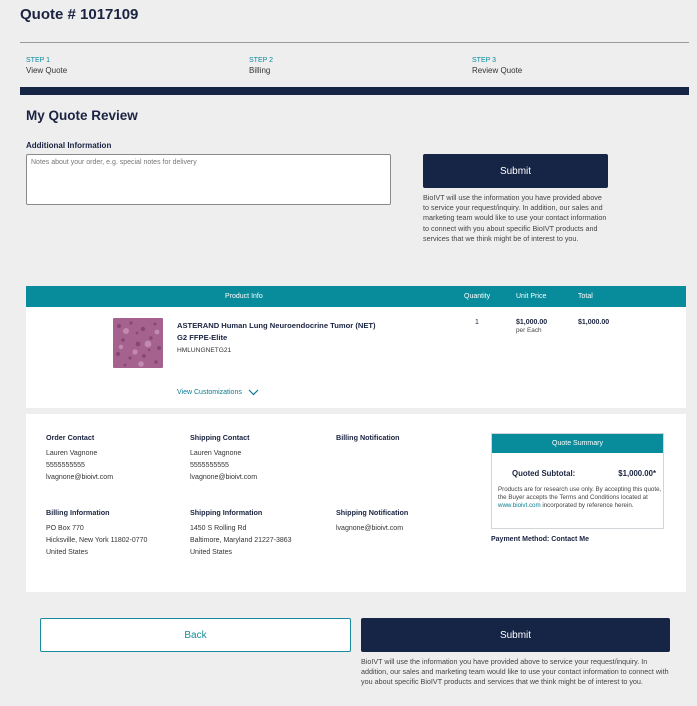 The width and height of the screenshot is (697, 706). Describe the element at coordinates (515, 171) in the screenshot. I see `submit-button-top: Submit` at that location.